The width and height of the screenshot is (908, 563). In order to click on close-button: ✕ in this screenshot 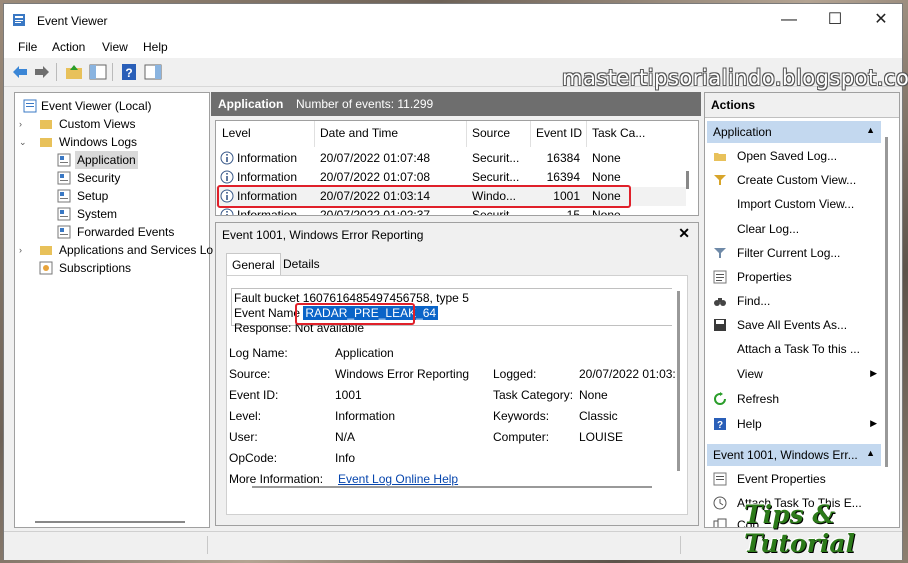, I will do `click(881, 20)`.